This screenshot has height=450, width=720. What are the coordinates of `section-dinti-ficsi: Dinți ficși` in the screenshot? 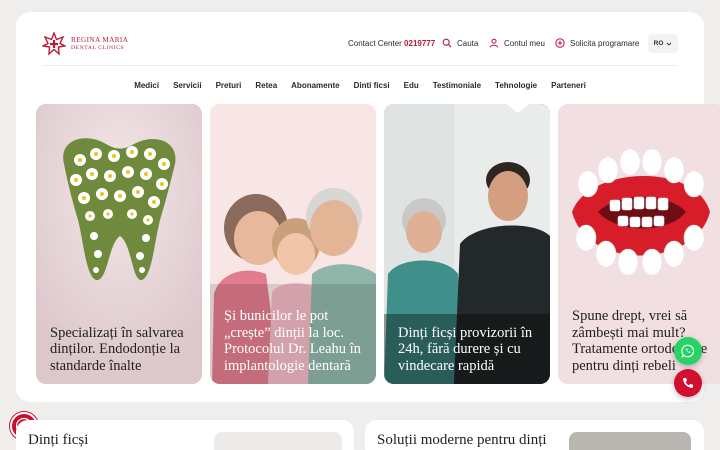 It's located at (185, 435).